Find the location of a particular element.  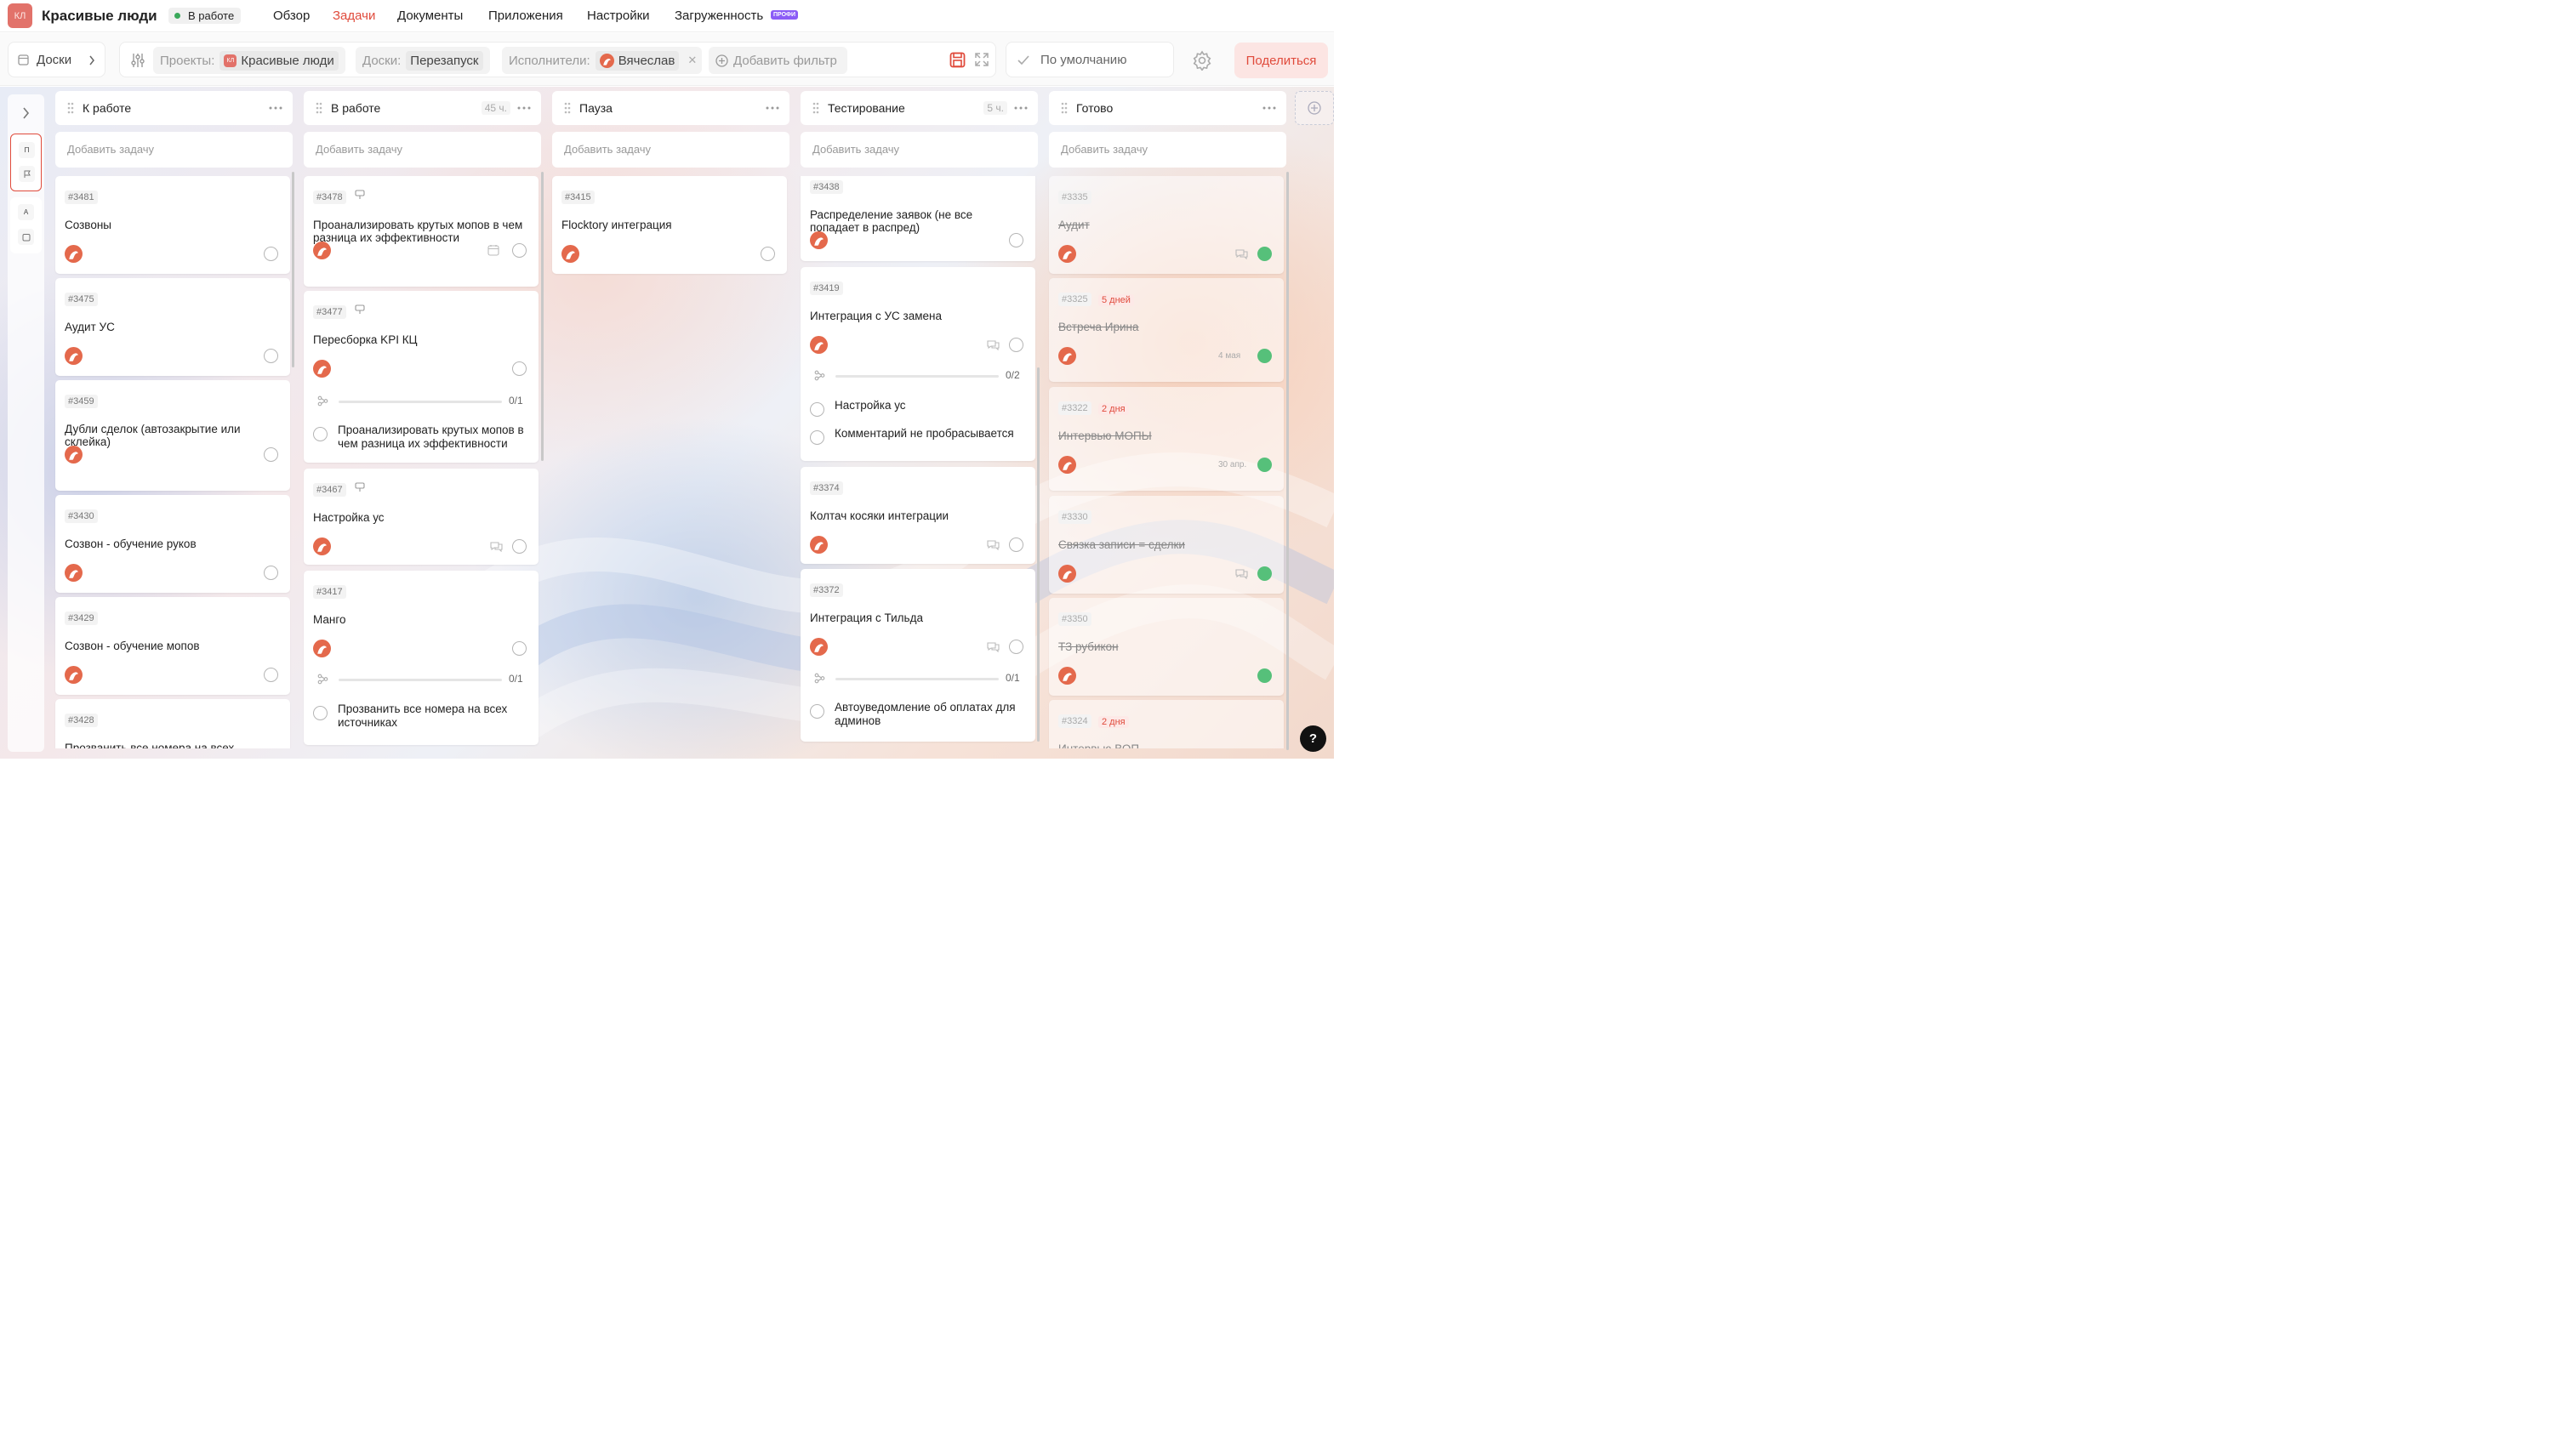

help-button: ? is located at coordinates (1313, 738).